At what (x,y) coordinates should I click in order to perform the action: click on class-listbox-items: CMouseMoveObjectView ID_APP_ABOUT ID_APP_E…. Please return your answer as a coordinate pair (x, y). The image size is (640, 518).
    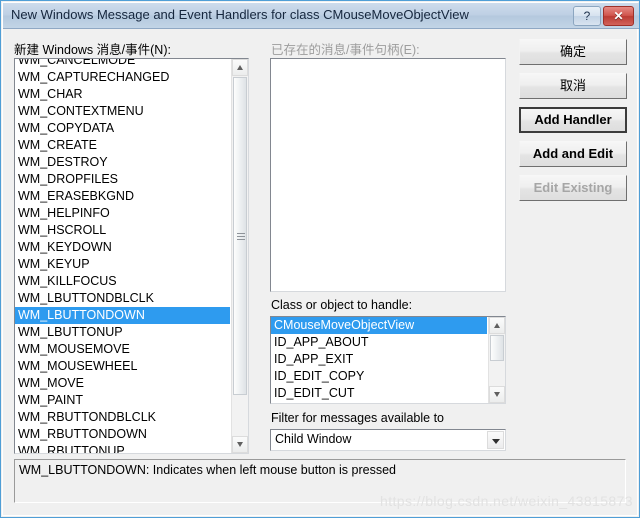
    Looking at the image, I should click on (379, 360).